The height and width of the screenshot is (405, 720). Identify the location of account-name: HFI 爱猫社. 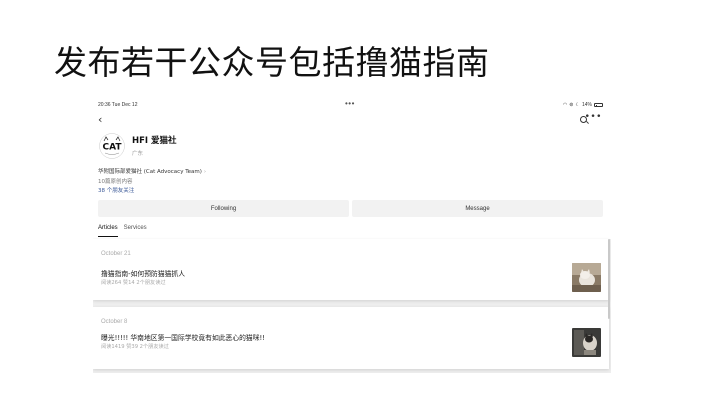
(154, 141).